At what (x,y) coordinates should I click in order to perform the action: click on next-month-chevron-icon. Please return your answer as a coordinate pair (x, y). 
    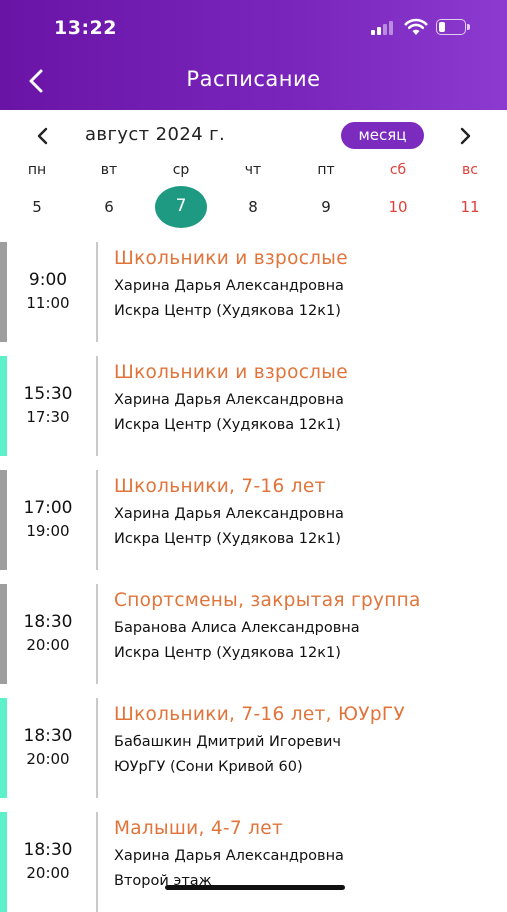
    Looking at the image, I should click on (465, 136).